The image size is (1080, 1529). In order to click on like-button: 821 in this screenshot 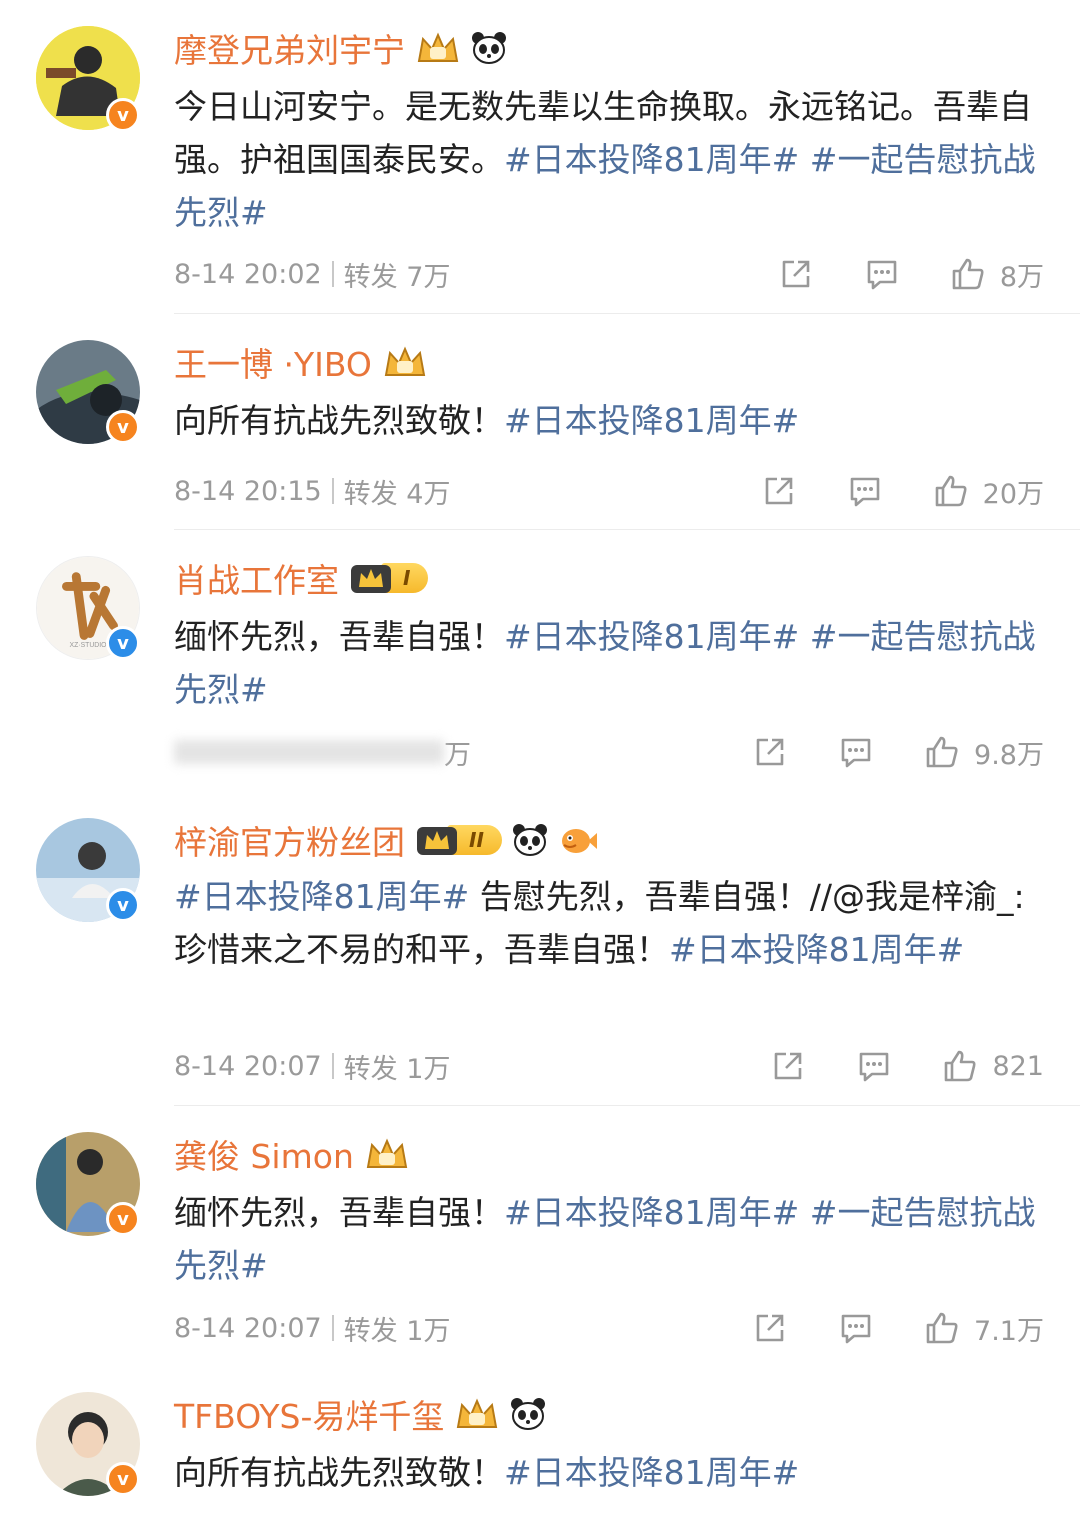, I will do `click(993, 1066)`.